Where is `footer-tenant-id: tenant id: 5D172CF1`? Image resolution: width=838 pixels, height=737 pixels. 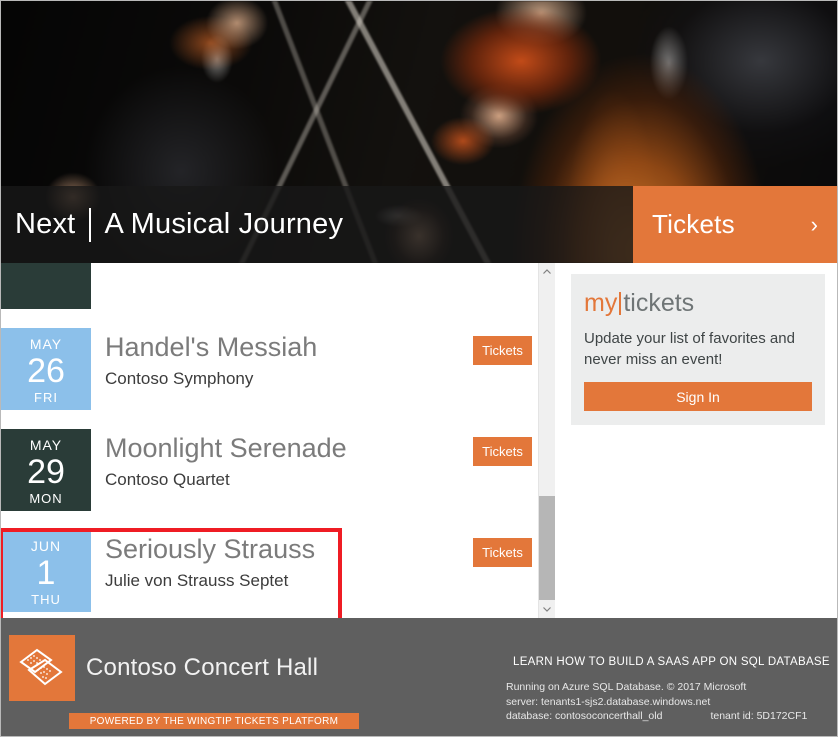
footer-tenant-id: tenant id: 5D172CF1 is located at coordinates (759, 716).